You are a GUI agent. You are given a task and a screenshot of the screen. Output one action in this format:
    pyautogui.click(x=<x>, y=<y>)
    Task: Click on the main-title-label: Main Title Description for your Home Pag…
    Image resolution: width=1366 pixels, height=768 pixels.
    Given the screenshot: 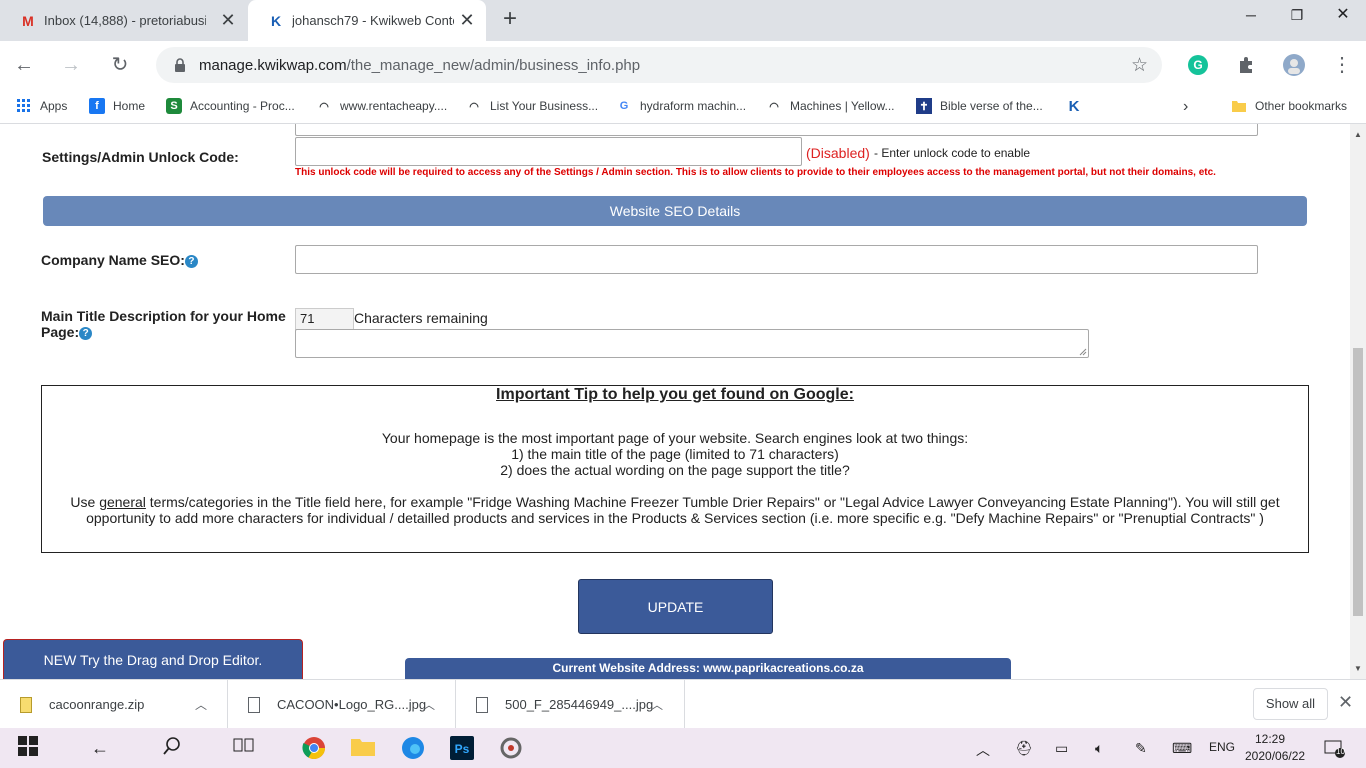 What is the action you would take?
    pyautogui.click(x=163, y=324)
    